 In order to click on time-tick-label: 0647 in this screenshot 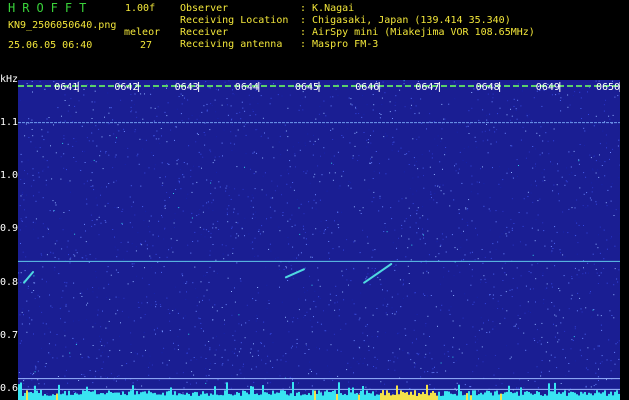, I will do `click(427, 87)`.